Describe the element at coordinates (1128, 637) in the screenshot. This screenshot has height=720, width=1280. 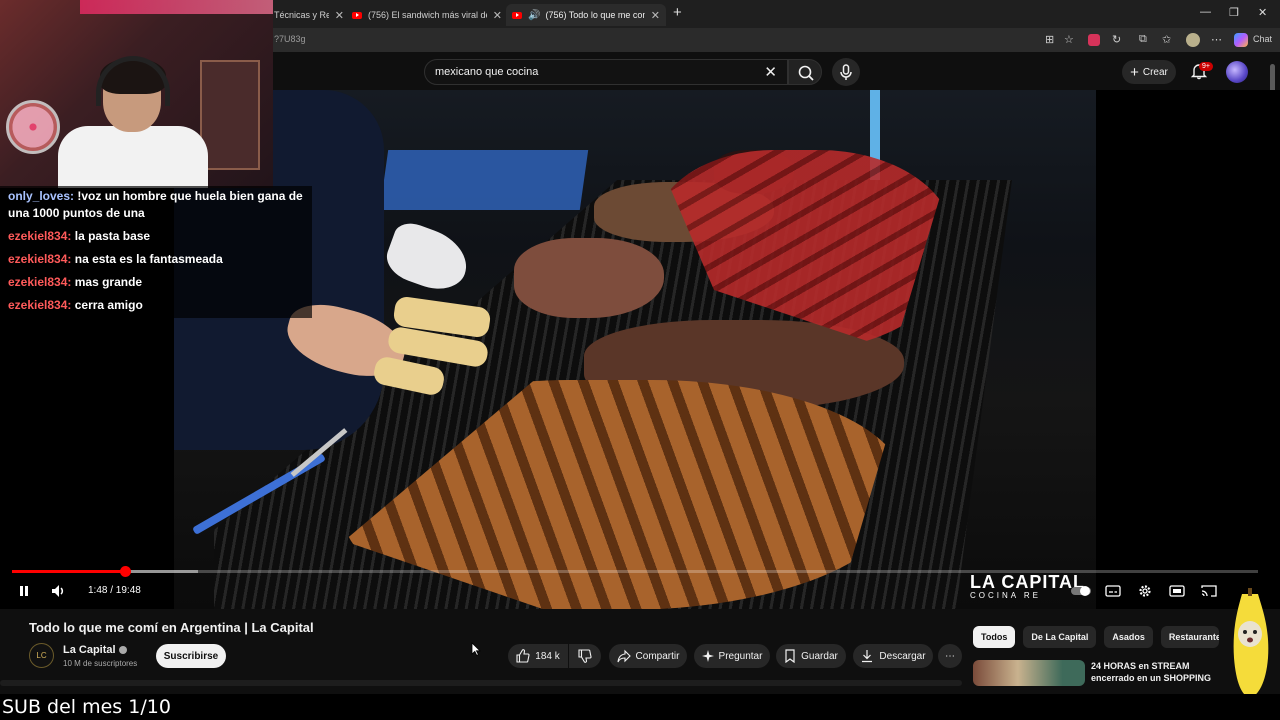
I see `chip-asados: Asados` at that location.